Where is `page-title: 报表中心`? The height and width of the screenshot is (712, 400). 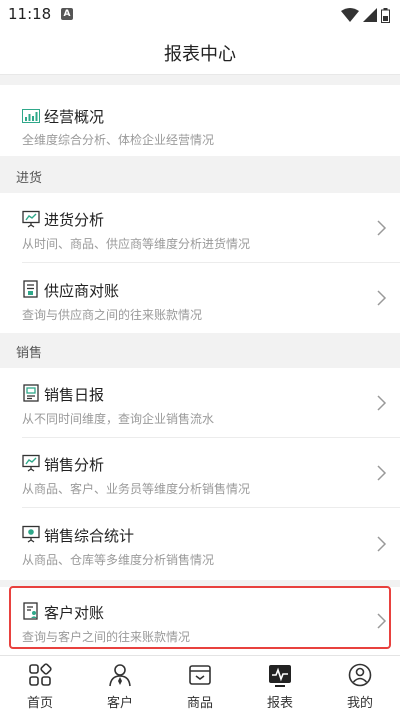 page-title: 报表中心 is located at coordinates (200, 54).